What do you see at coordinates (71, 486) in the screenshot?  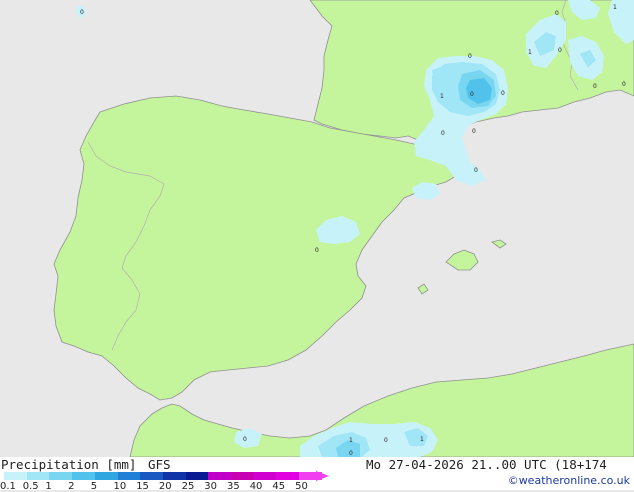 I see `legend-label: 2` at bounding box center [71, 486].